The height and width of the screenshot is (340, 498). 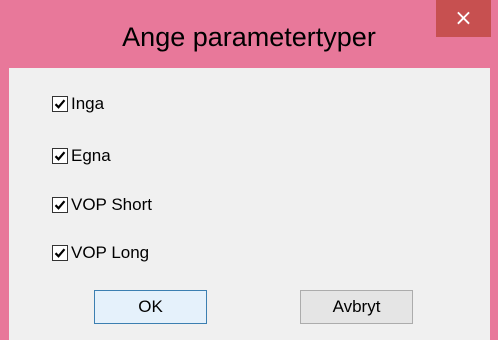 What do you see at coordinates (91, 155) in the screenshot?
I see `checkbox-label: Egna` at bounding box center [91, 155].